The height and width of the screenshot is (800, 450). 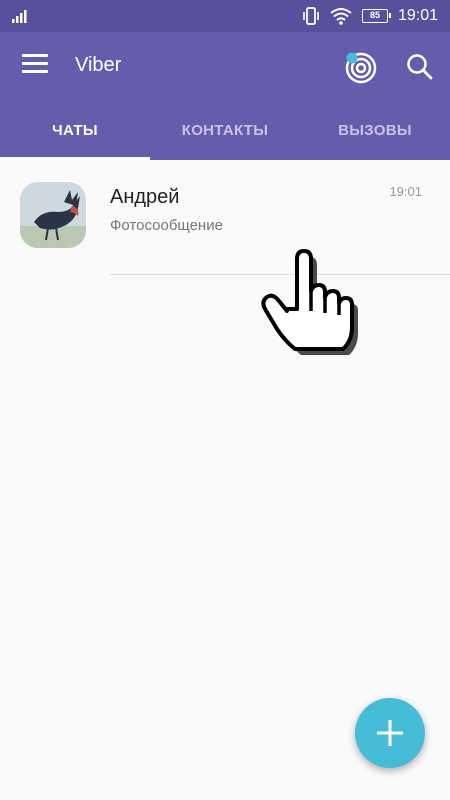 I want to click on avatar-image, so click(x=53, y=215).